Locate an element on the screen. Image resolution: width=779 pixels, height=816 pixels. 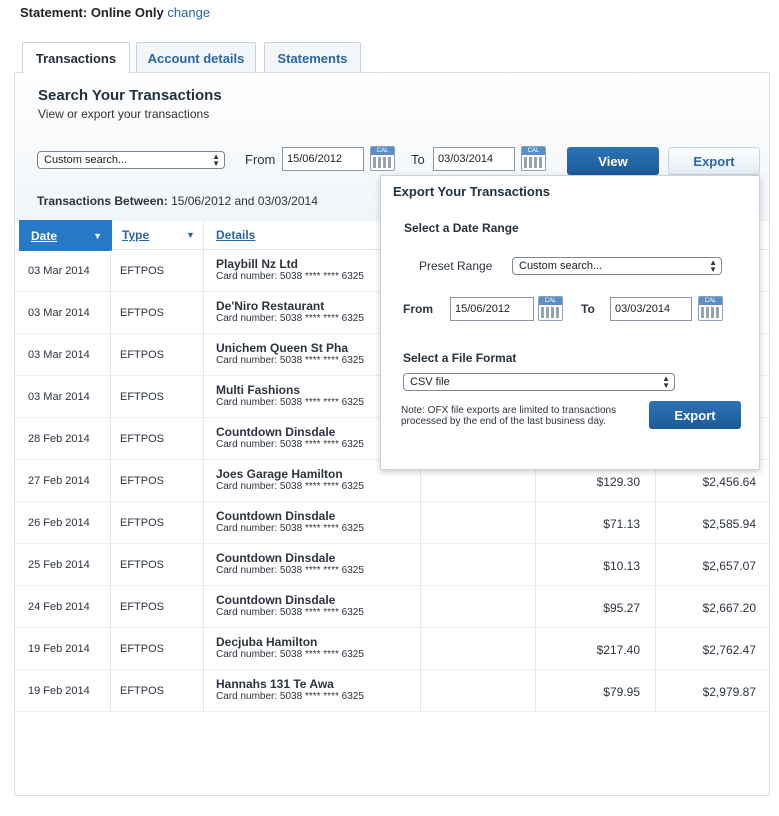
date-header-label: Date is located at coordinates (44, 235).